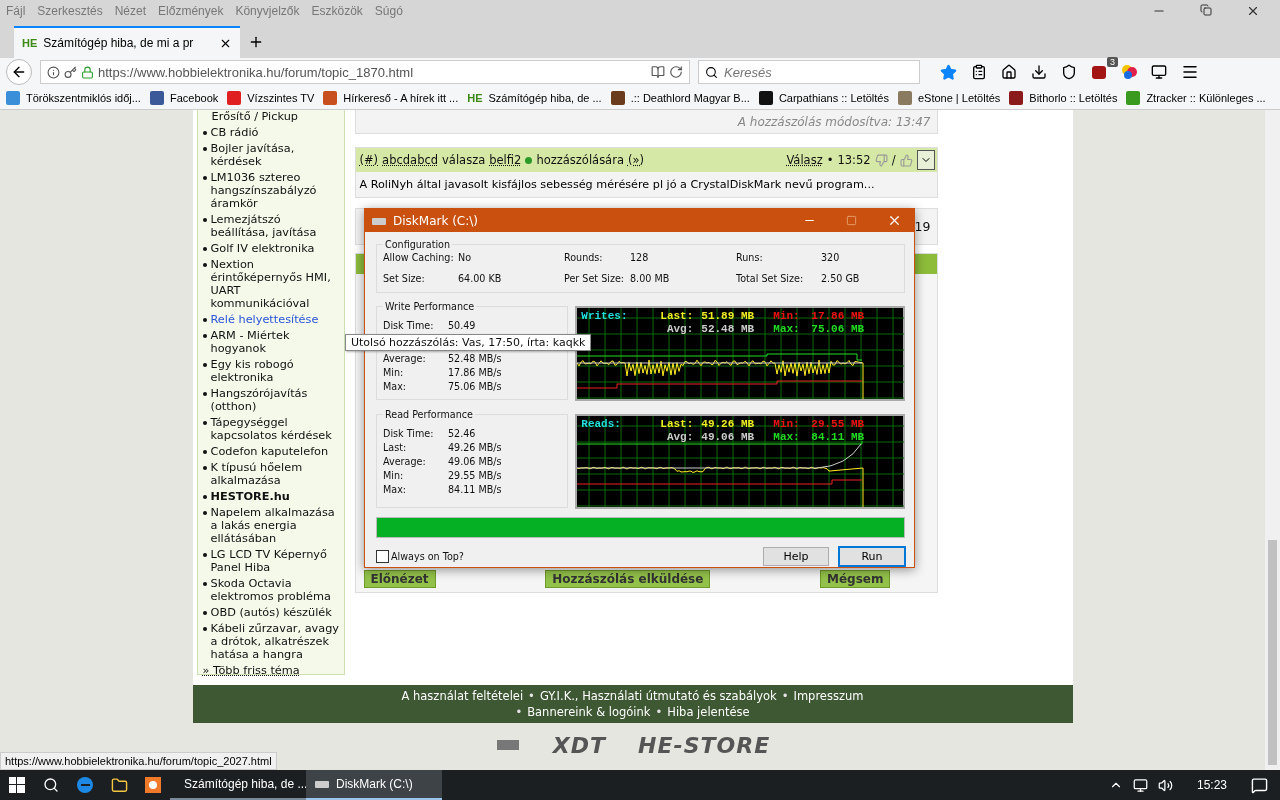  I want to click on stat-label: Average:, so click(405, 359).